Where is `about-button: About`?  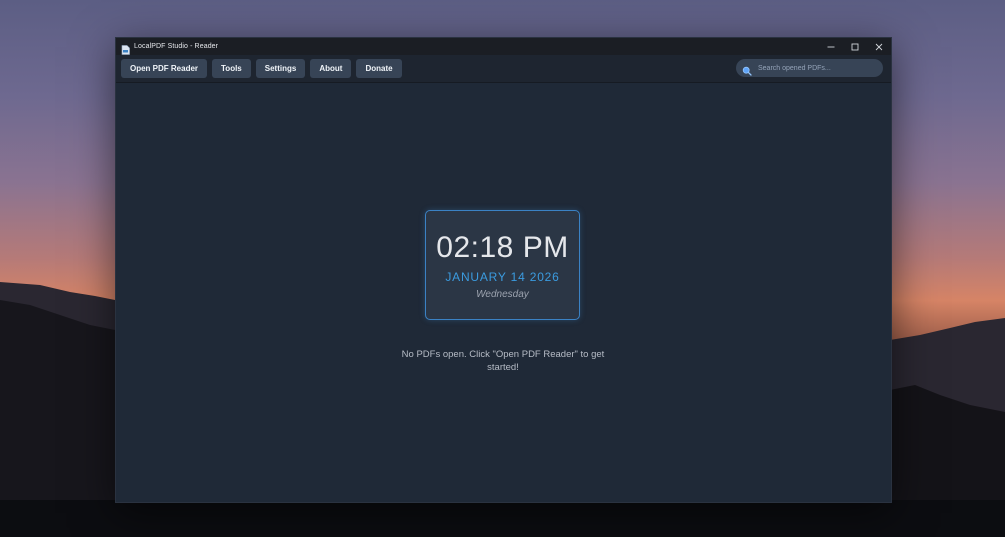 about-button: About is located at coordinates (331, 68).